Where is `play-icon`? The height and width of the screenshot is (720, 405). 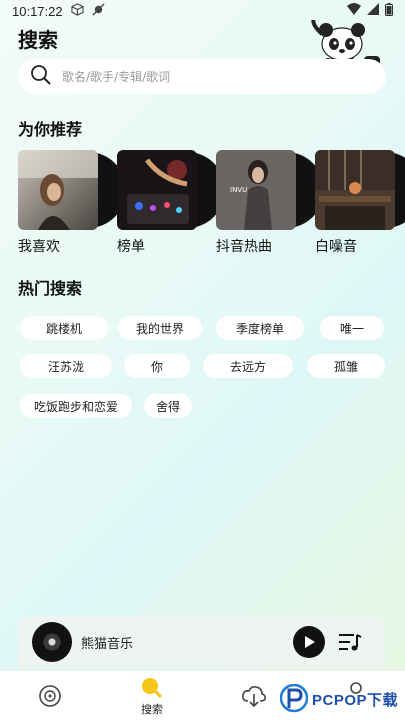 play-icon is located at coordinates (310, 642).